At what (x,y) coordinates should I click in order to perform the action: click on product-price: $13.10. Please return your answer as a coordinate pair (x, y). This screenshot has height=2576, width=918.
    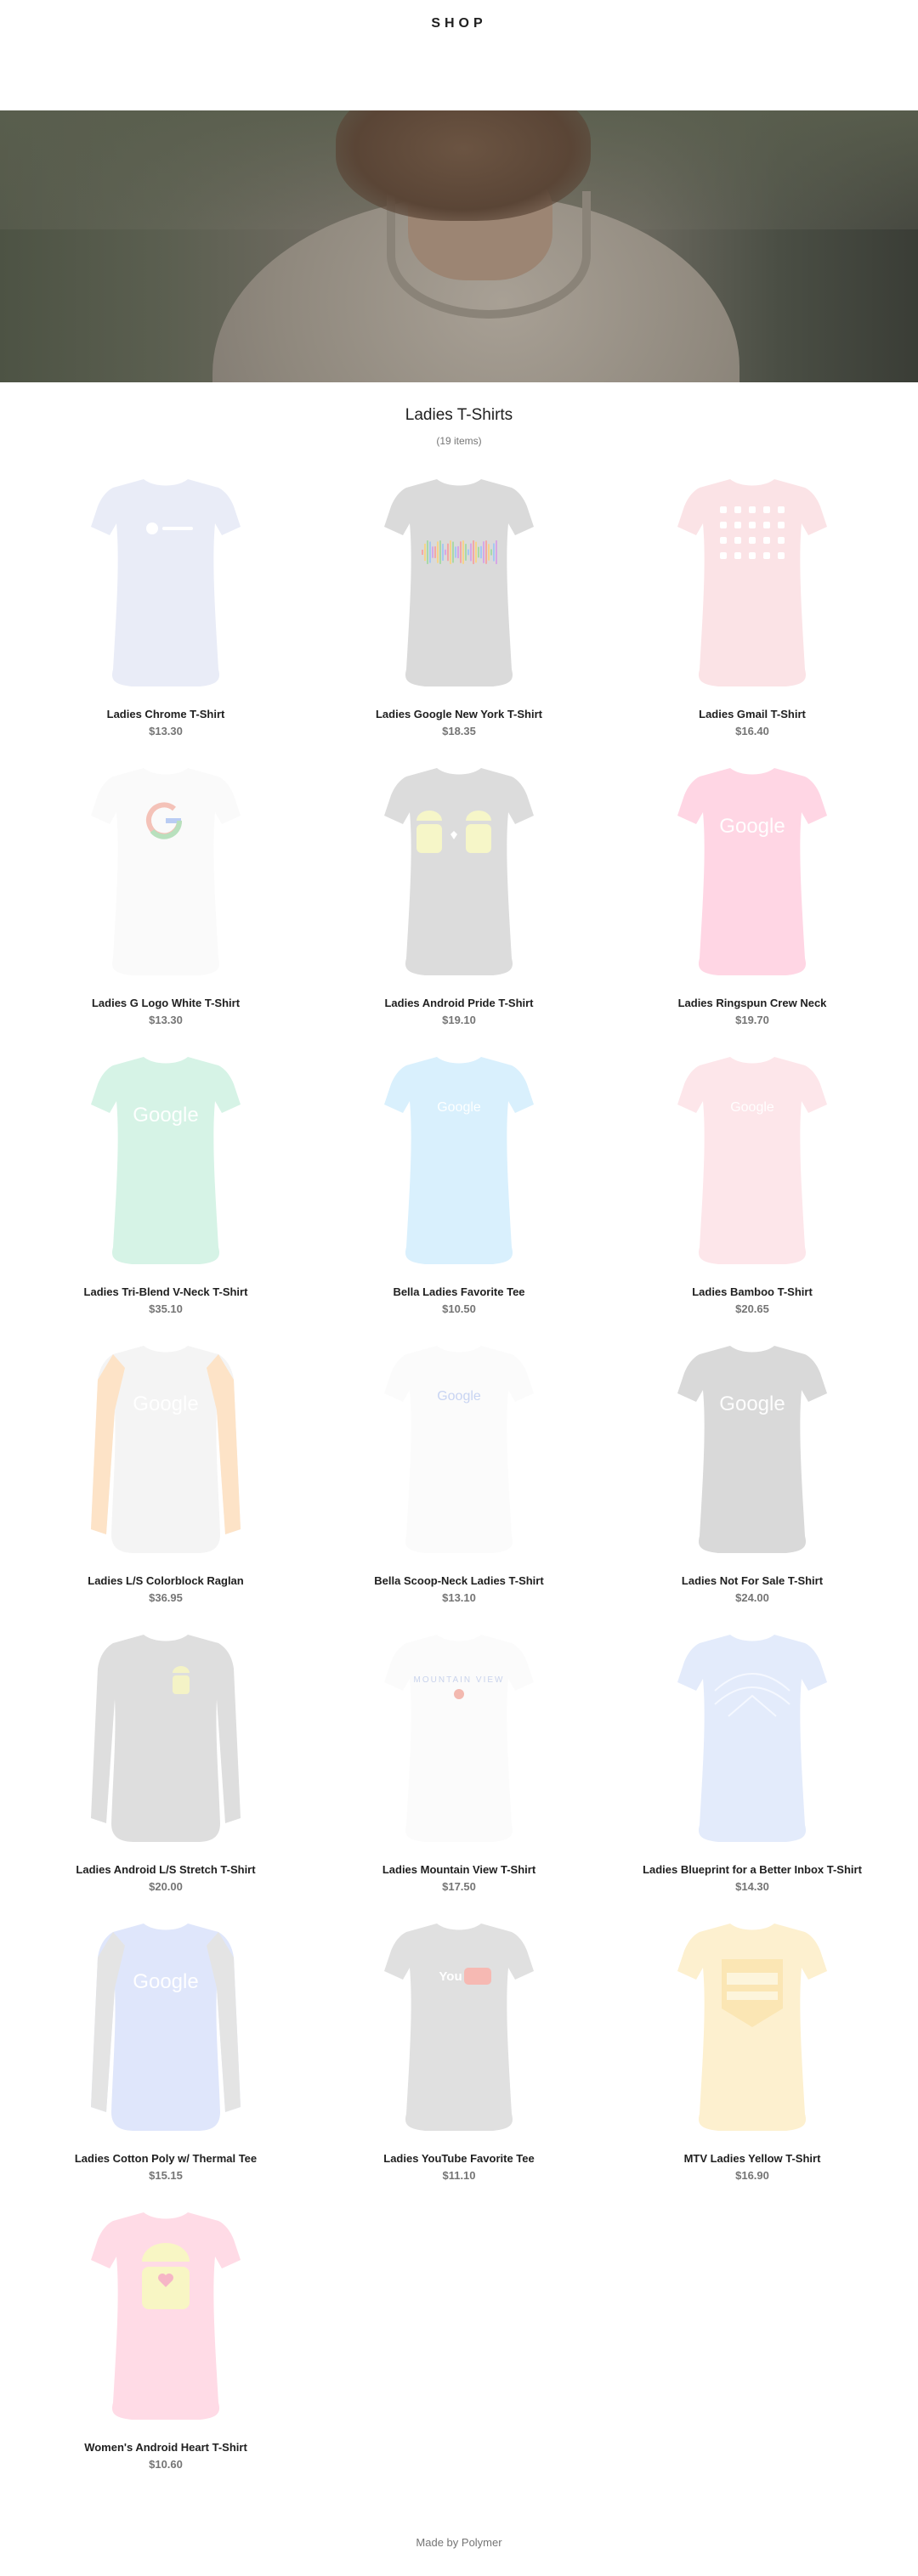
    Looking at the image, I should click on (459, 1597).